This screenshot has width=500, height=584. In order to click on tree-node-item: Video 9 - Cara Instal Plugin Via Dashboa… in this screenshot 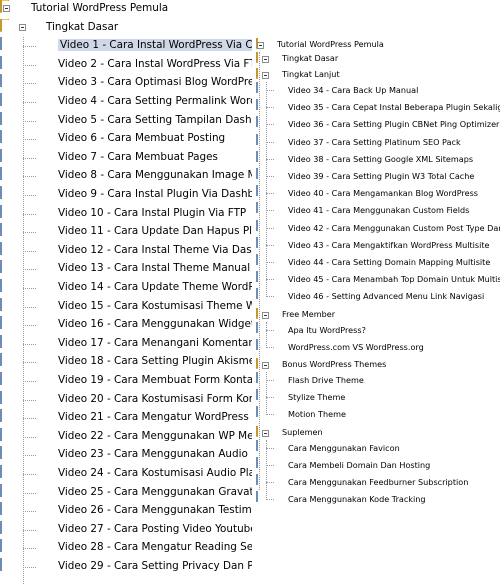, I will do `click(126, 195)`.